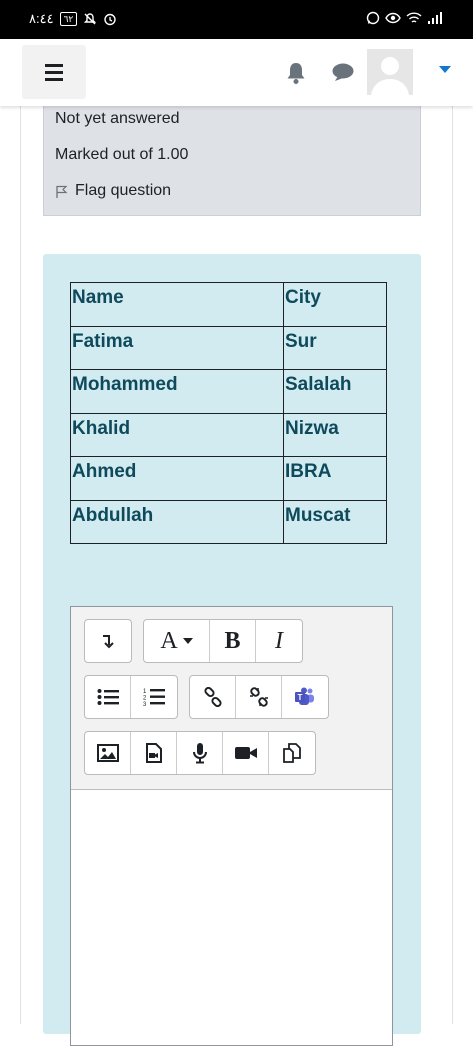  What do you see at coordinates (90, 19) in the screenshot?
I see `mute-icon` at bounding box center [90, 19].